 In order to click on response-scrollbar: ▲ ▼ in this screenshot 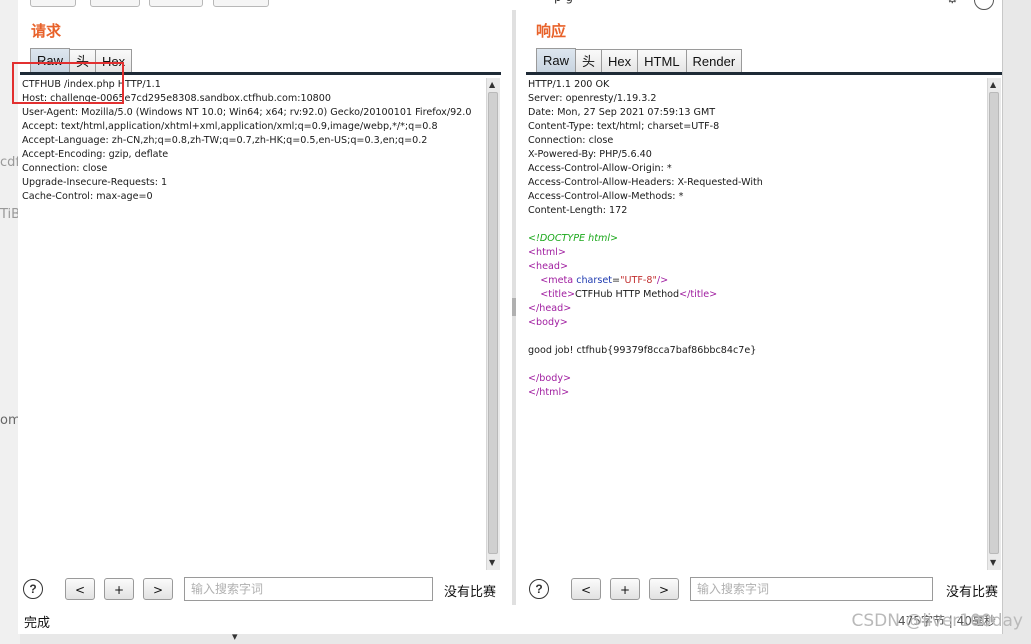, I will do `click(994, 324)`.